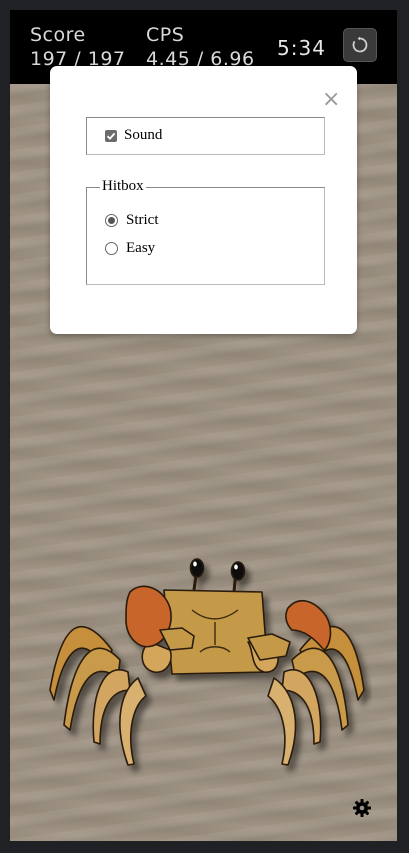 The image size is (409, 853). I want to click on sound-checkbox, so click(111, 135).